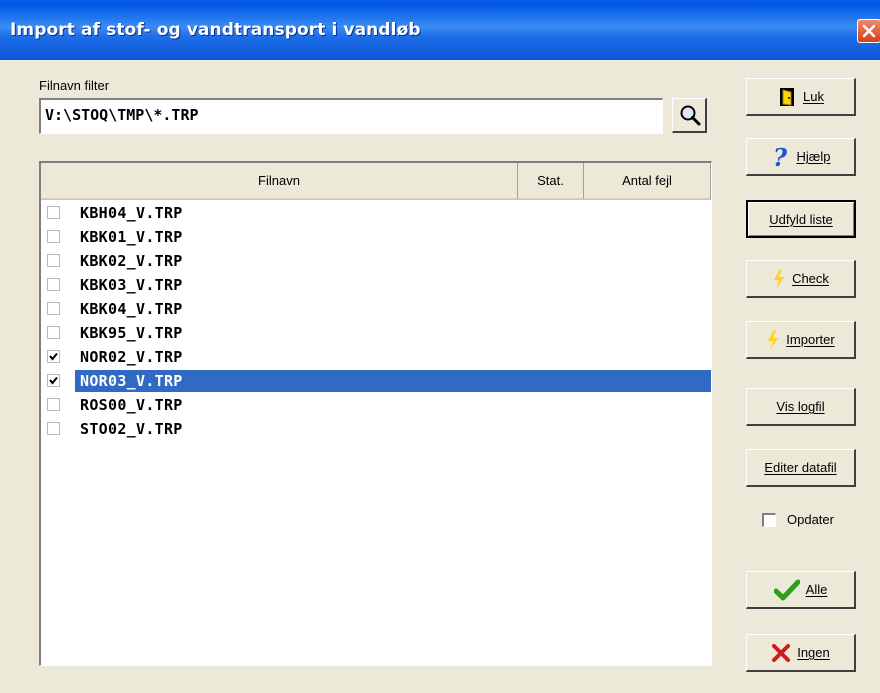  I want to click on ingen-label: Ingen, so click(813, 652).